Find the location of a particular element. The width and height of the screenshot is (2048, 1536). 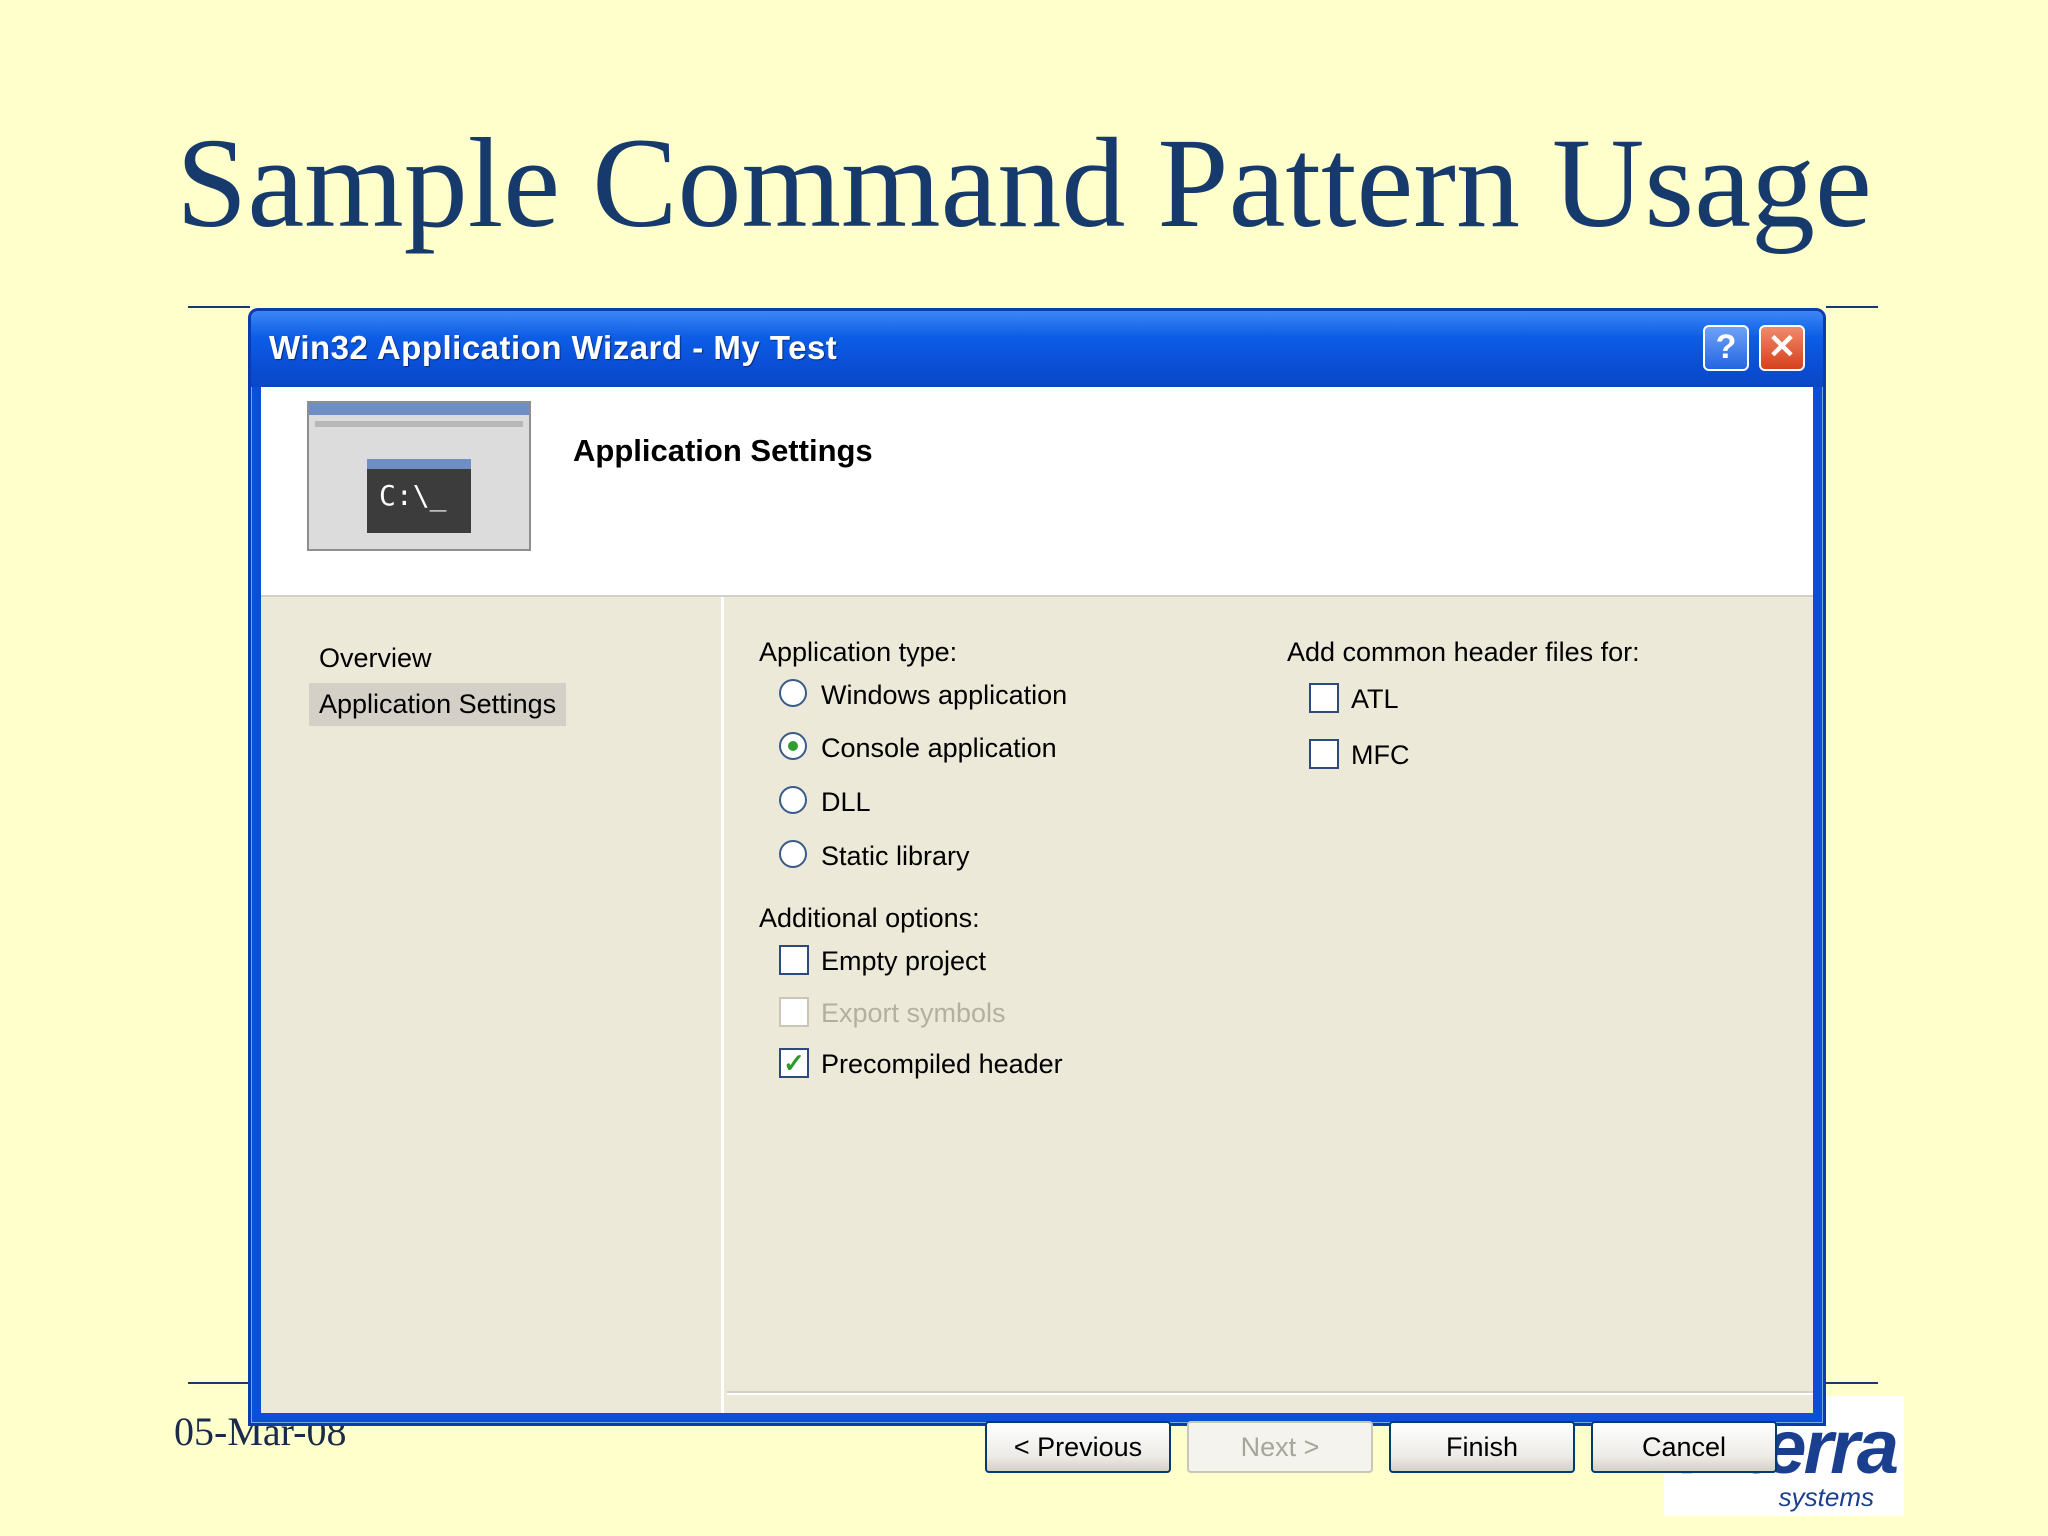

finish-button: Finish is located at coordinates (1482, 1447).